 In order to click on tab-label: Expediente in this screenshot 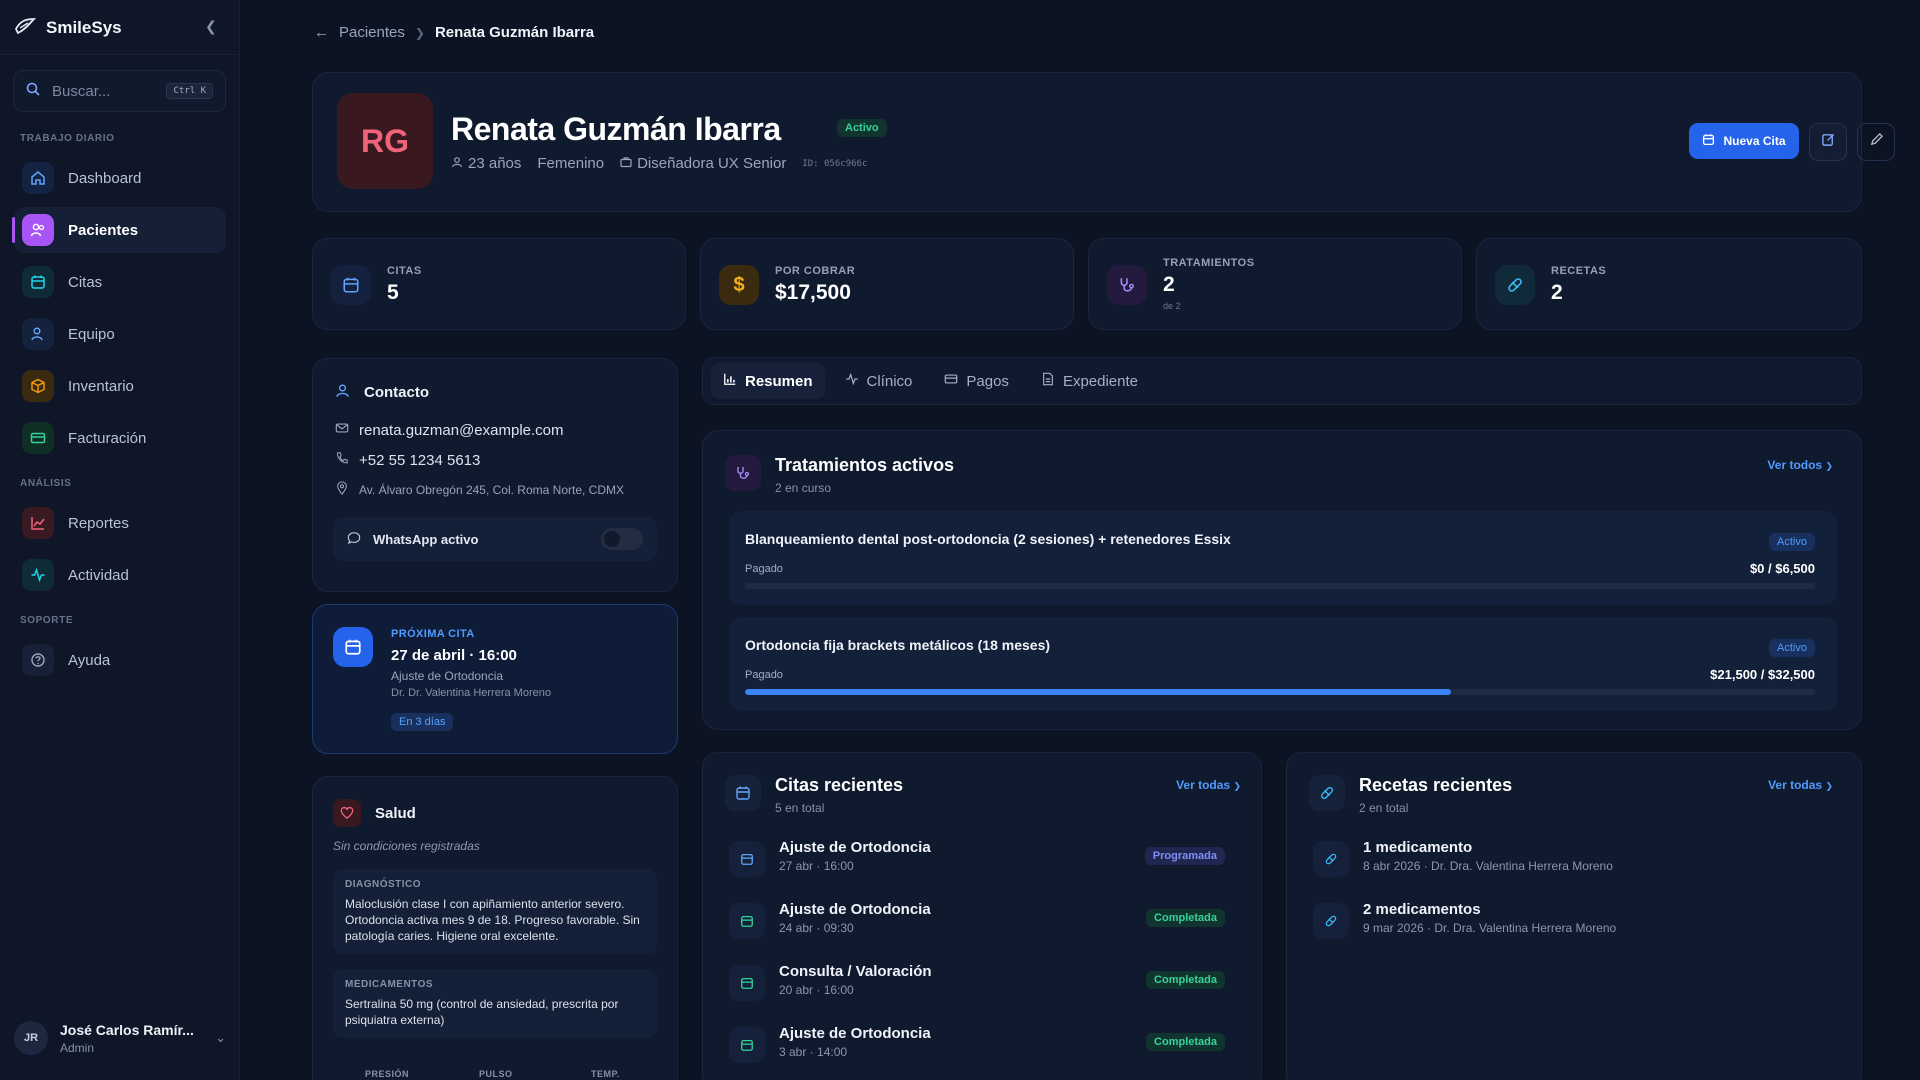, I will do `click(1100, 381)`.